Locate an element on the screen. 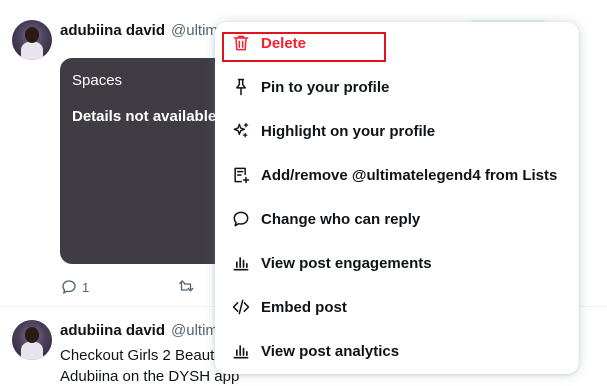 The image size is (607, 386). reply-count: 1 is located at coordinates (86, 287).